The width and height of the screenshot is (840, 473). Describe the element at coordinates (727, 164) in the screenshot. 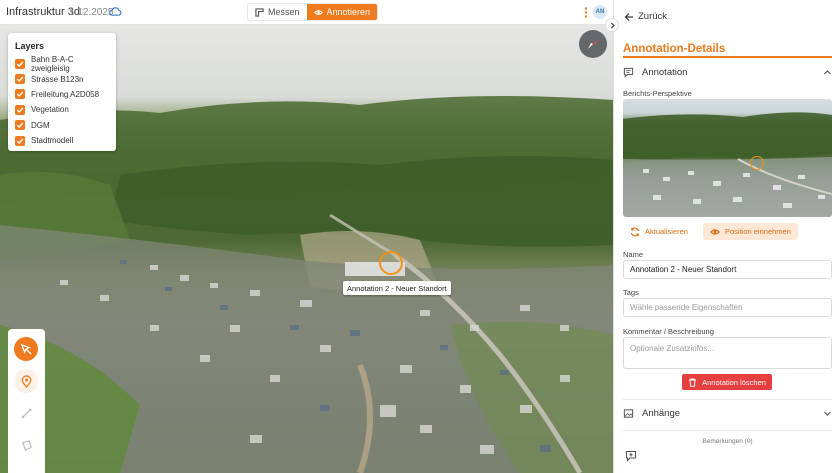

I see `perspective-preview-scene` at that location.